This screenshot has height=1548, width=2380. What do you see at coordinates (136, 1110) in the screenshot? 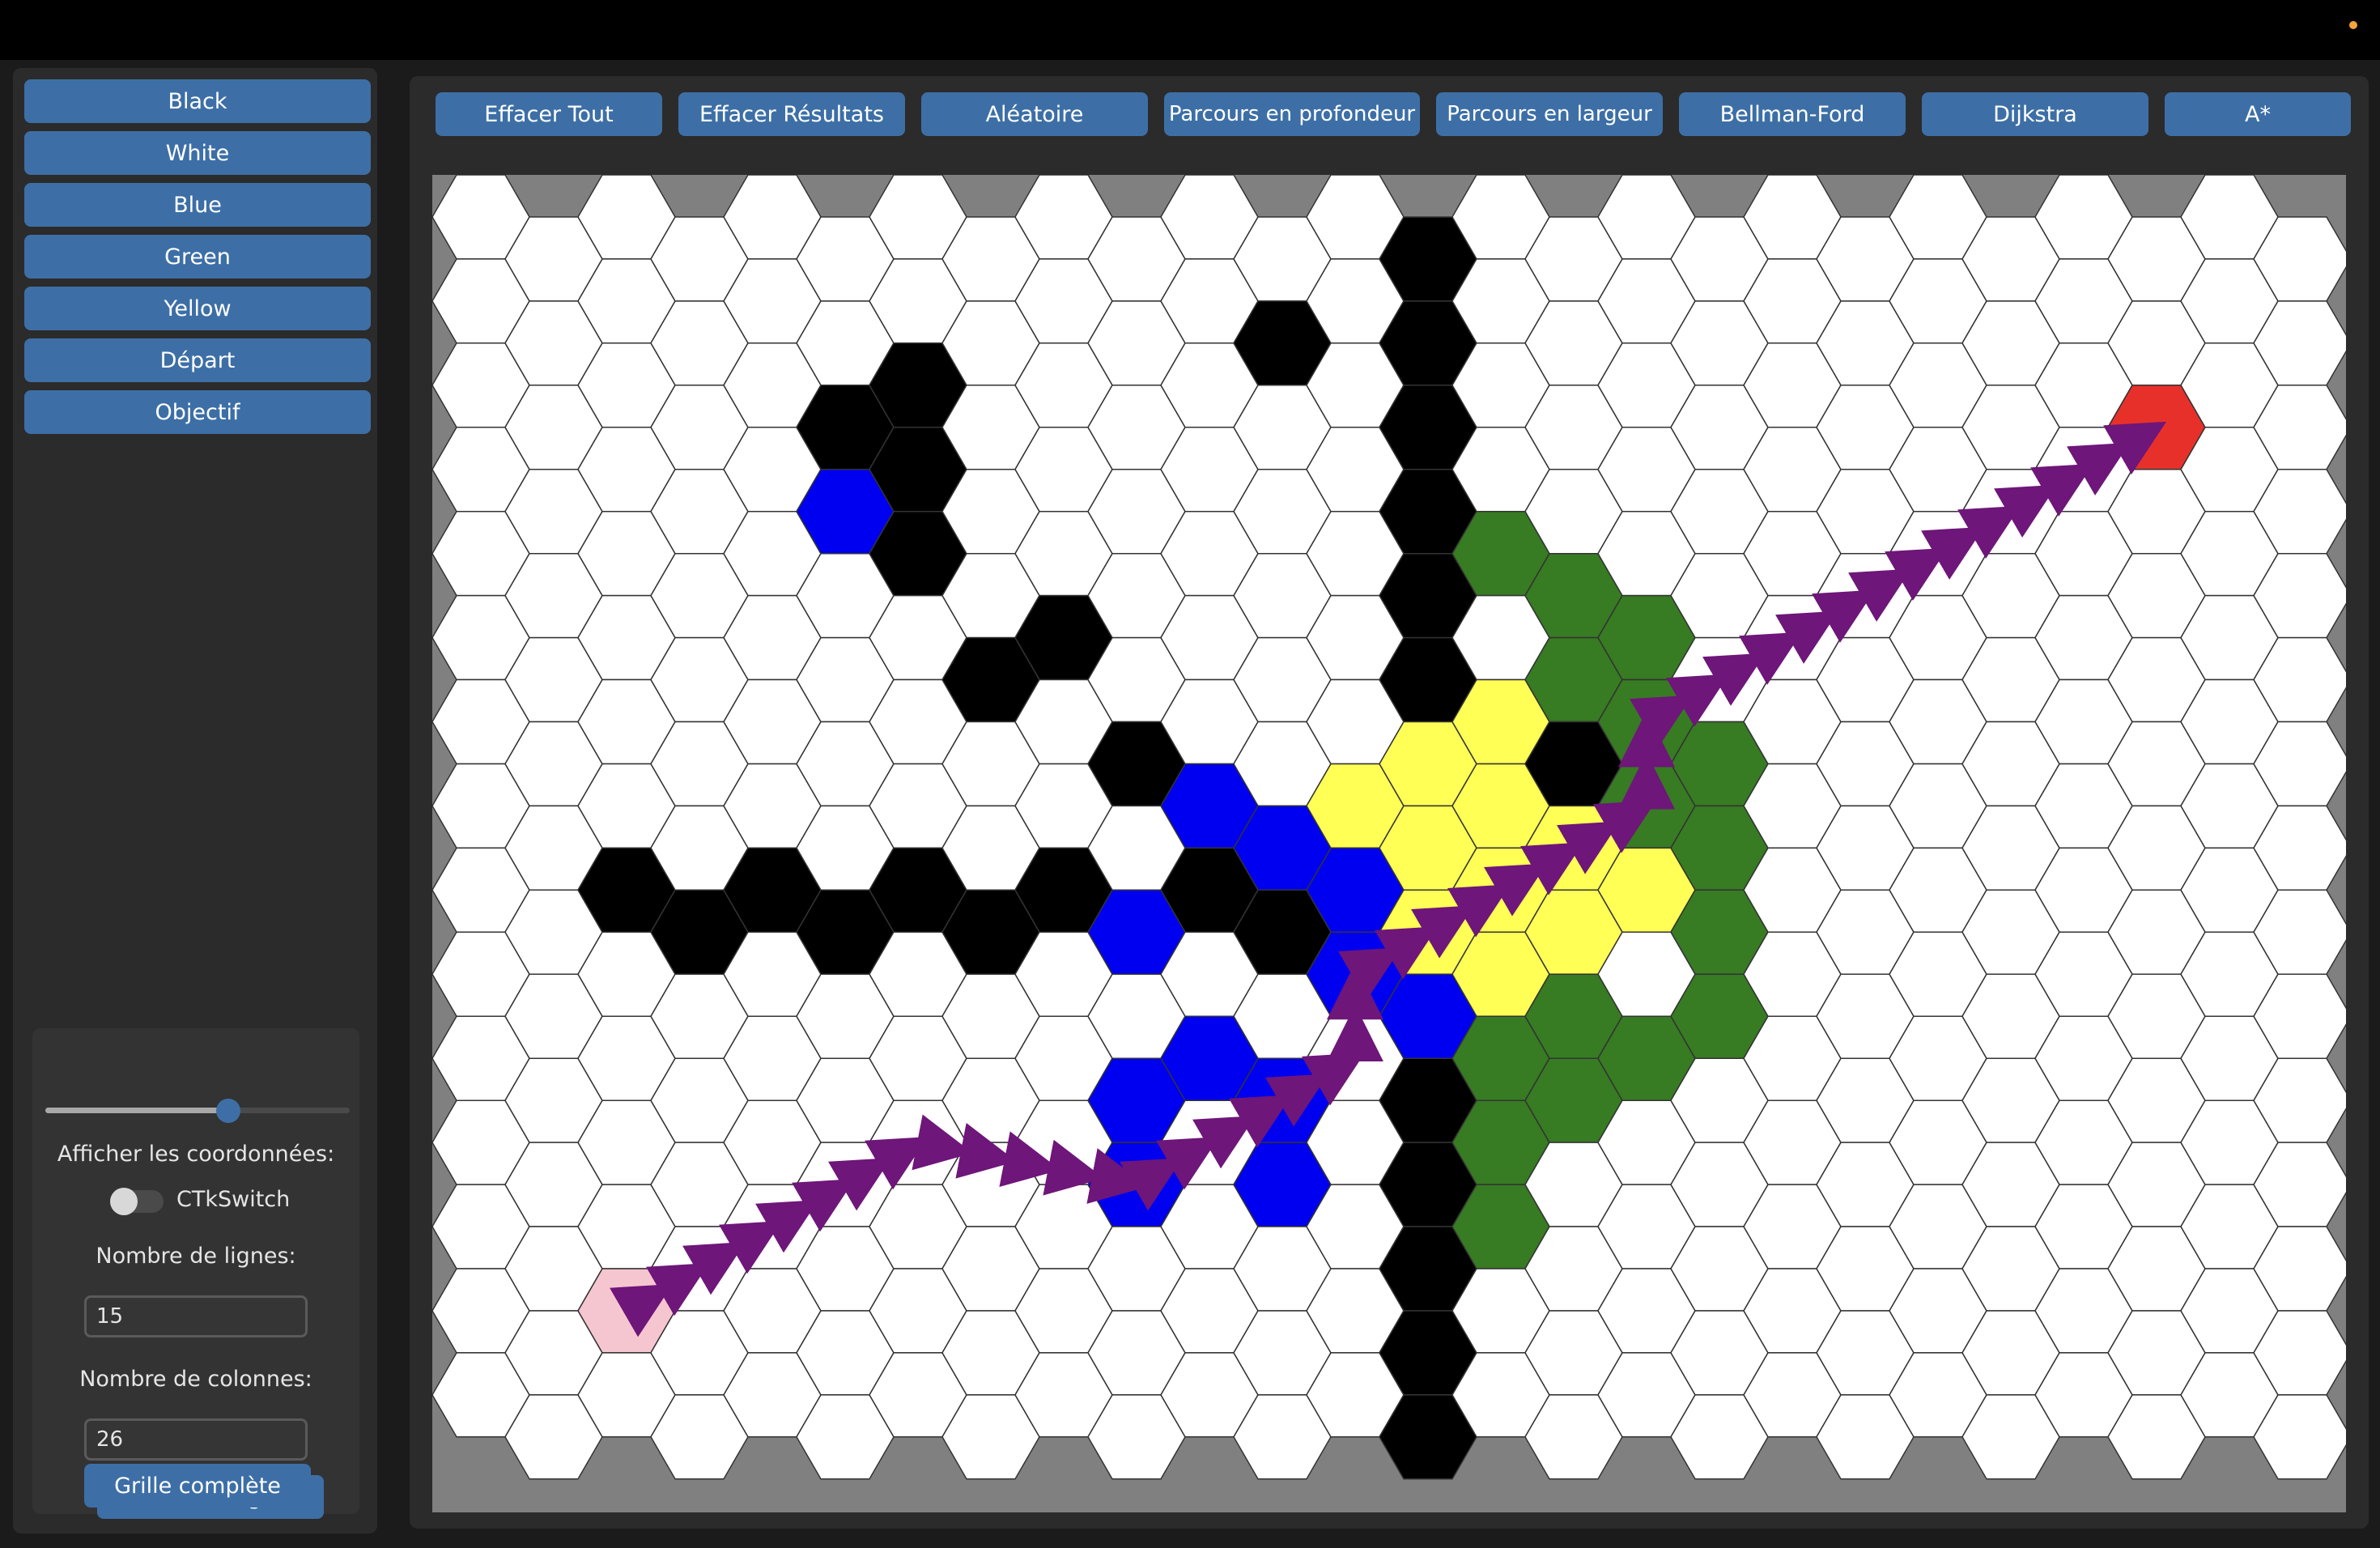
I see `slider-fill` at bounding box center [136, 1110].